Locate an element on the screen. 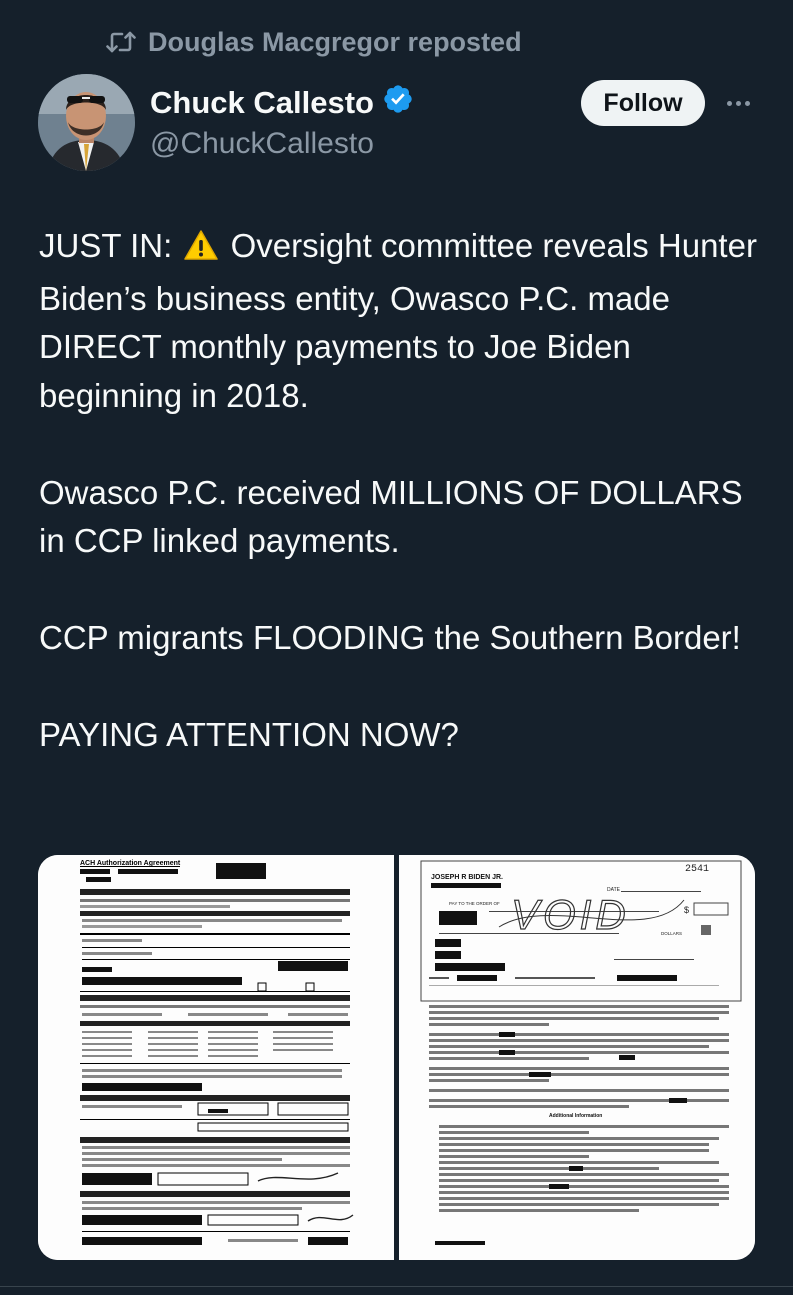  repost-text: Douglas Macgregor reposted is located at coordinates (335, 41).